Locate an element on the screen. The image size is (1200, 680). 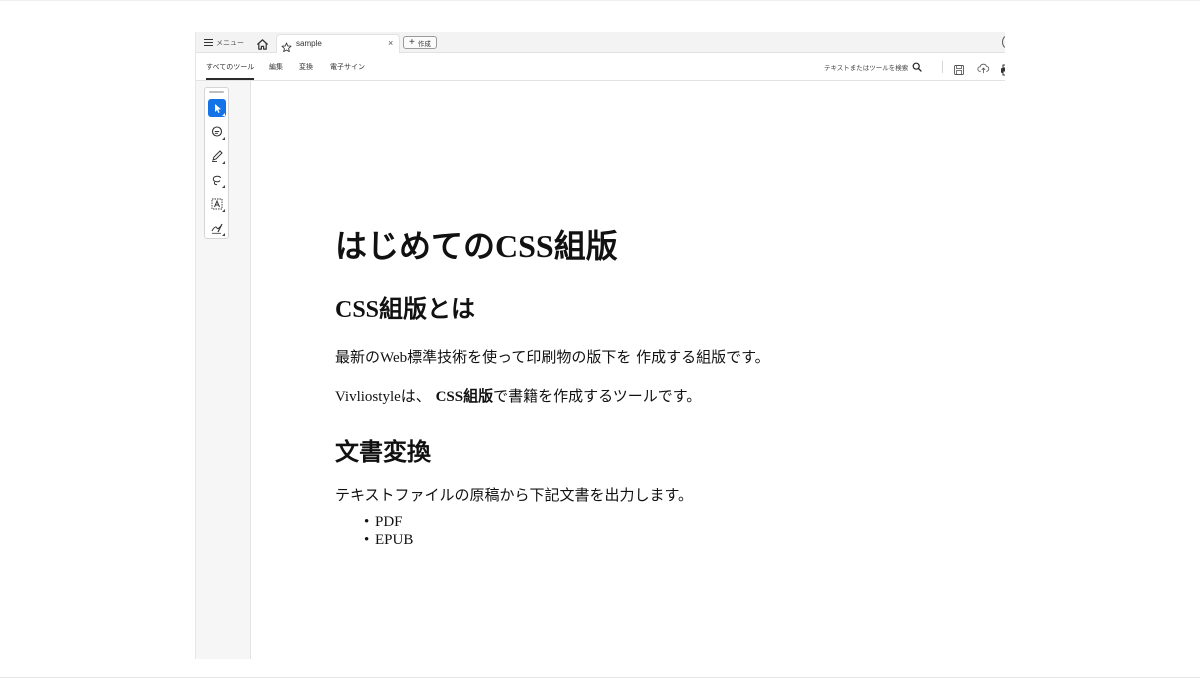
tab-bar: メニュー sample × + 作成 is located at coordinates (600, 42).